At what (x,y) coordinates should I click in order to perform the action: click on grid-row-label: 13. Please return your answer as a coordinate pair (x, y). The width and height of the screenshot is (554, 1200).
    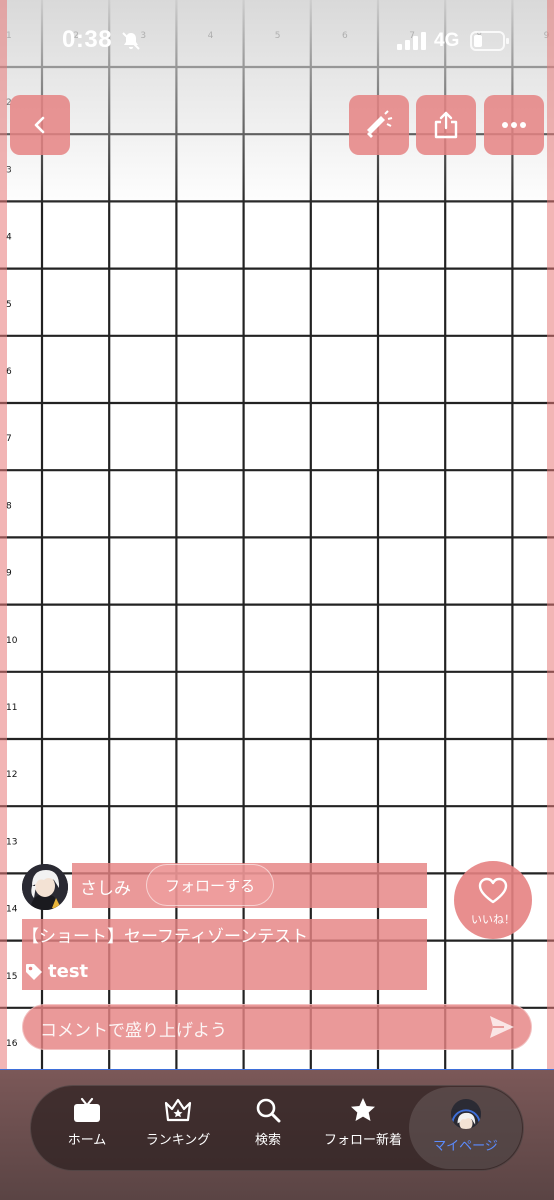
    Looking at the image, I should click on (11, 842).